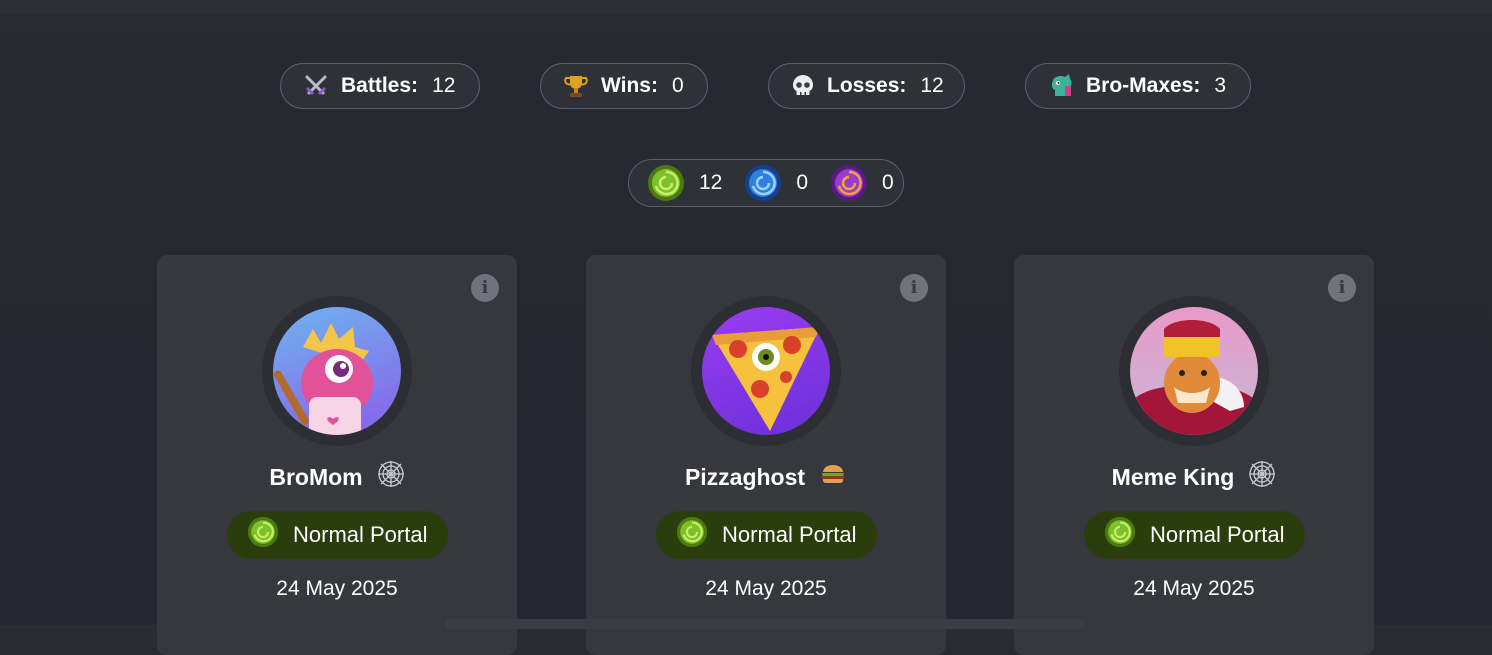  I want to click on crossed-swords-icon, so click(316, 86).